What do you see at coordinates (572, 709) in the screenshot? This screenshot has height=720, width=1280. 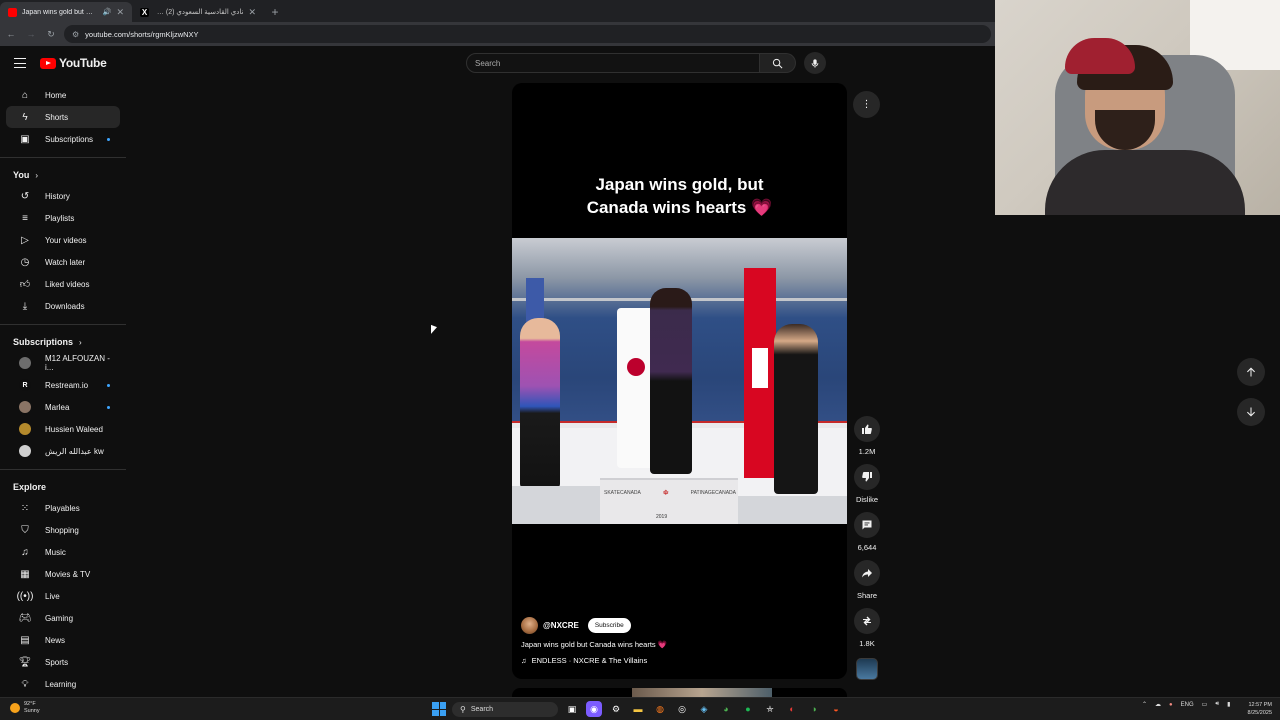 I see `task-view-icon: ▣` at bounding box center [572, 709].